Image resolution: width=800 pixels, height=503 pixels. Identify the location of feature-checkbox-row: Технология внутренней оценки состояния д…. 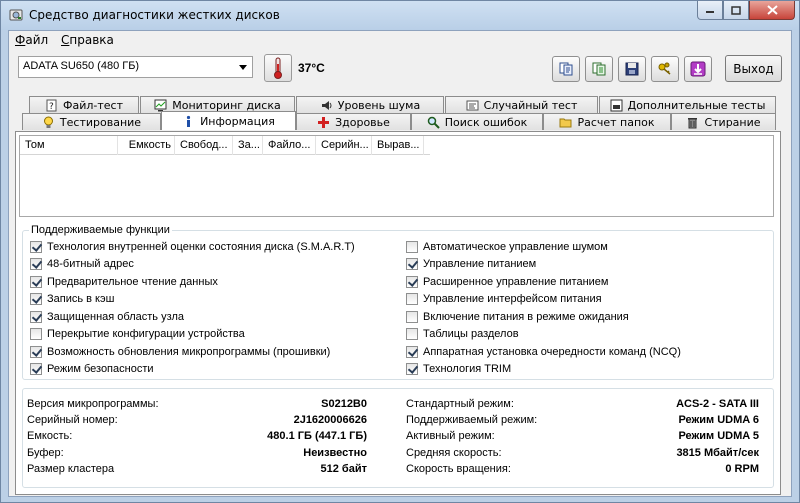
(192, 246).